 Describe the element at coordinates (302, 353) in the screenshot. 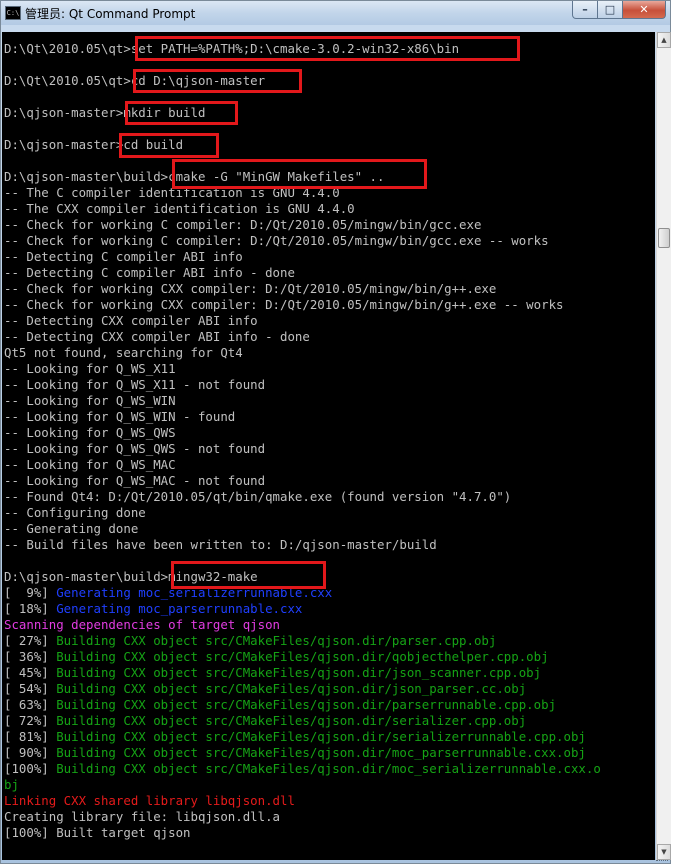

I see `console-line: Qt5 not found, searching for Qt4` at that location.